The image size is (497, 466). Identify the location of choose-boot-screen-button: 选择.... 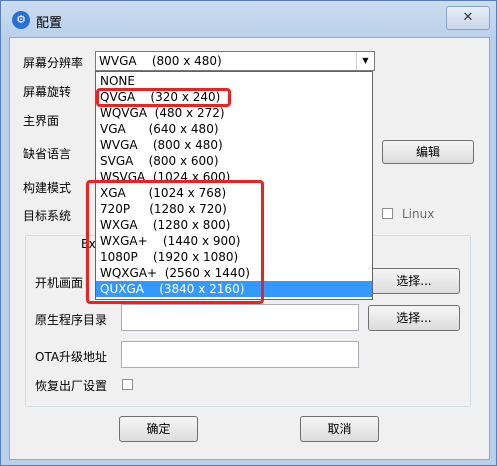
(414, 281).